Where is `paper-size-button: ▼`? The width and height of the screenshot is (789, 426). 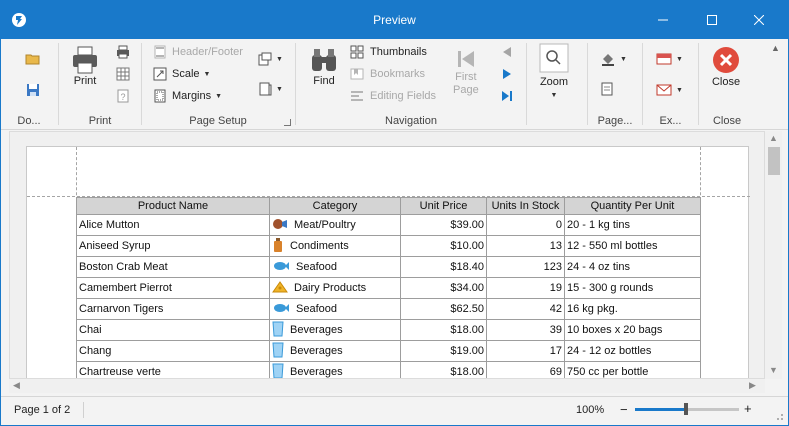
paper-size-button: ▼ is located at coordinates (270, 89).